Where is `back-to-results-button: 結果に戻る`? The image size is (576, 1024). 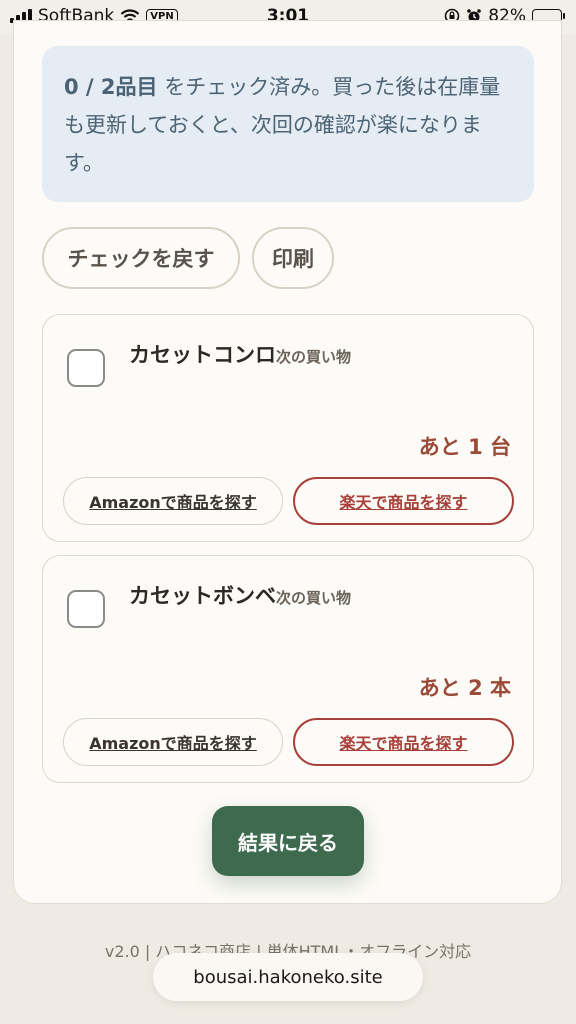
back-to-results-button: 結果に戻る is located at coordinates (288, 841).